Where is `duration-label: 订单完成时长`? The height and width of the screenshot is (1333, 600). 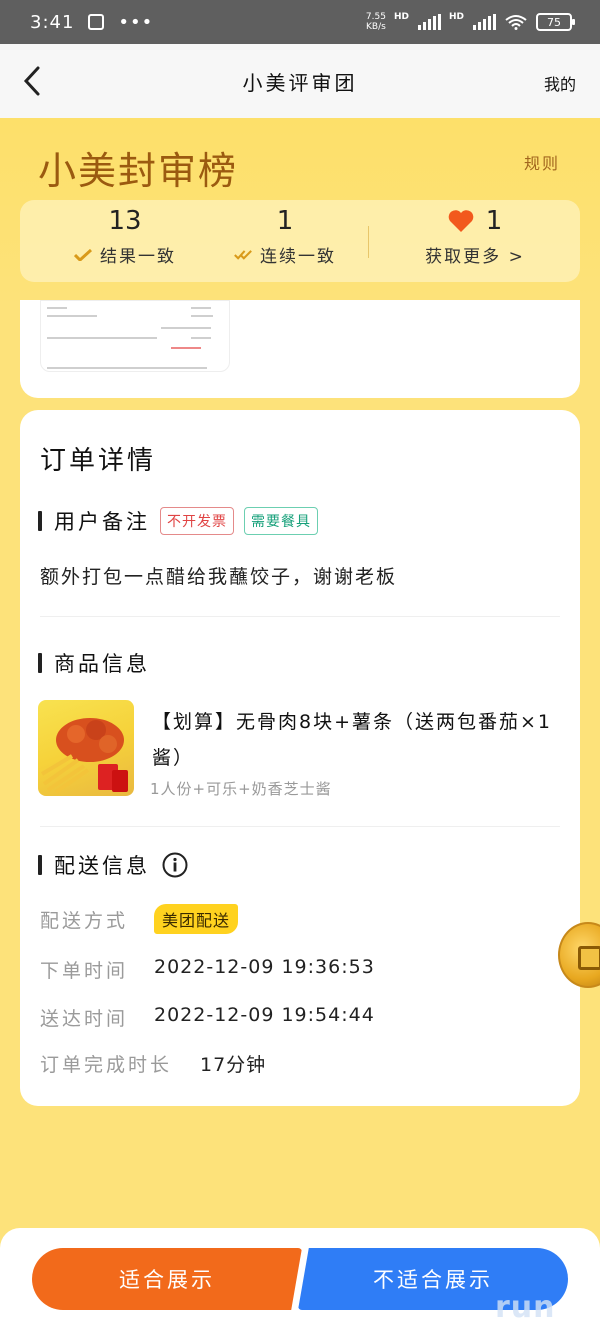
duration-label: 订单完成时长 is located at coordinates (106, 1065).